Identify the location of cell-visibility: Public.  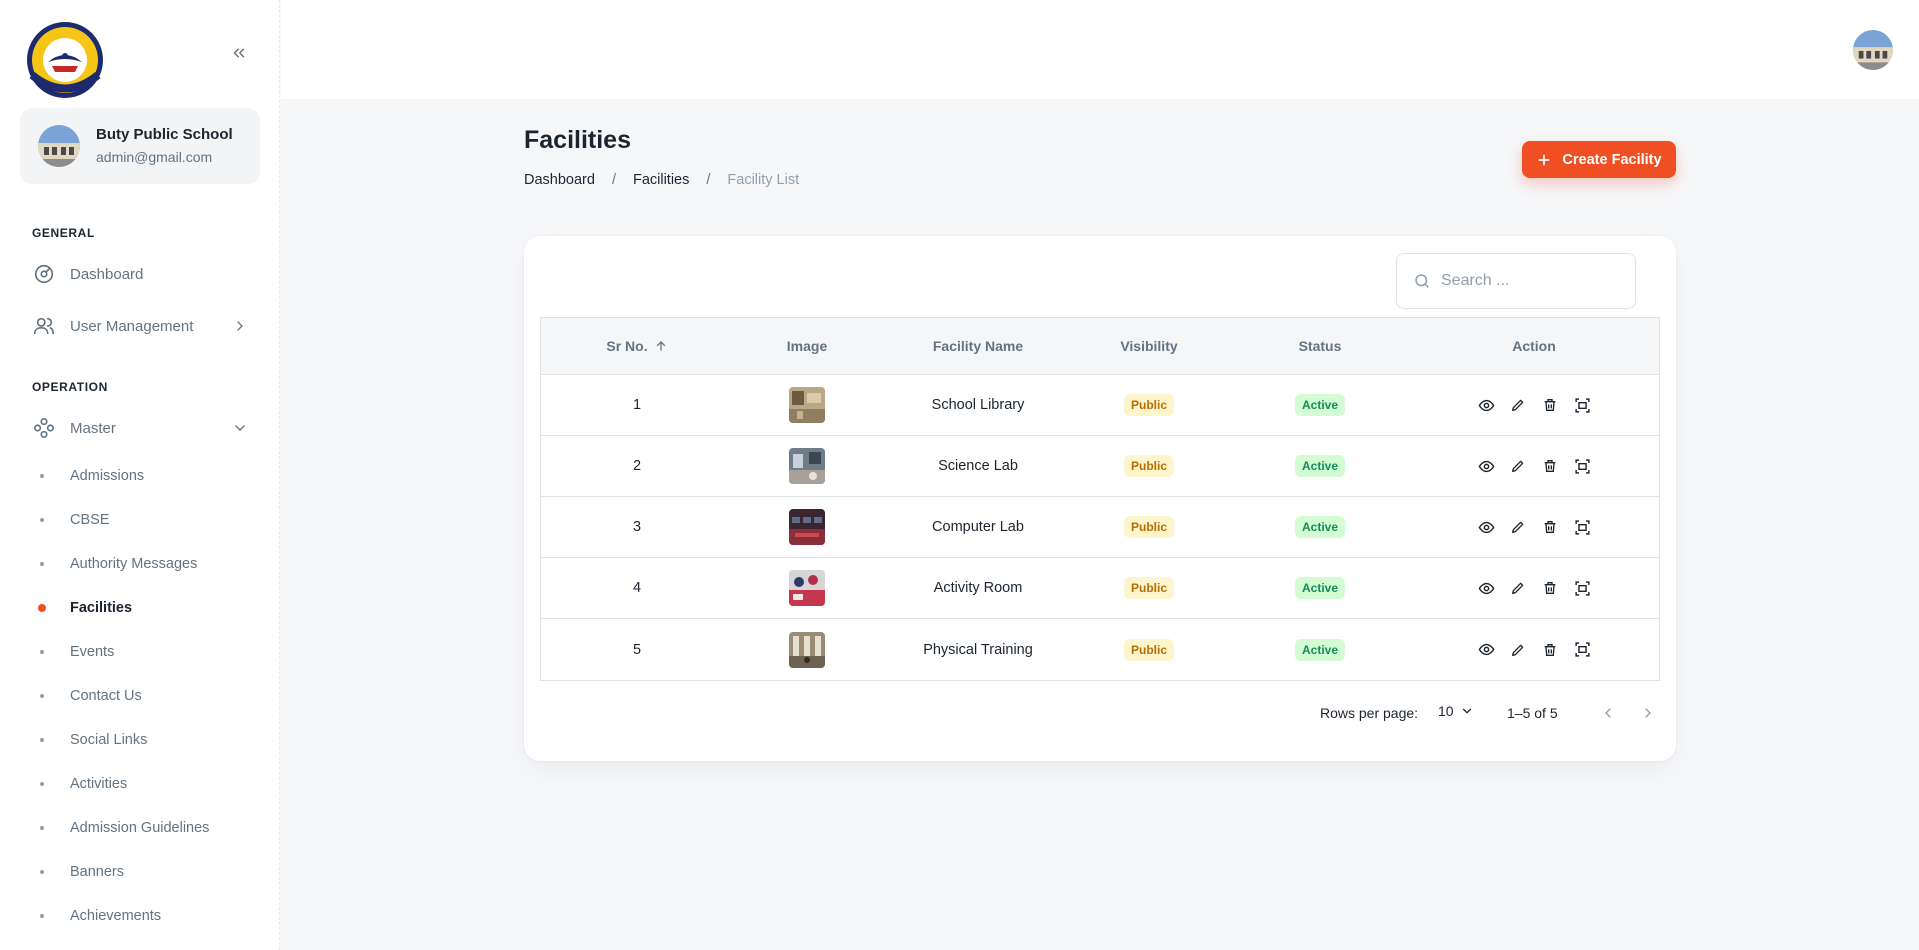
(1149, 649).